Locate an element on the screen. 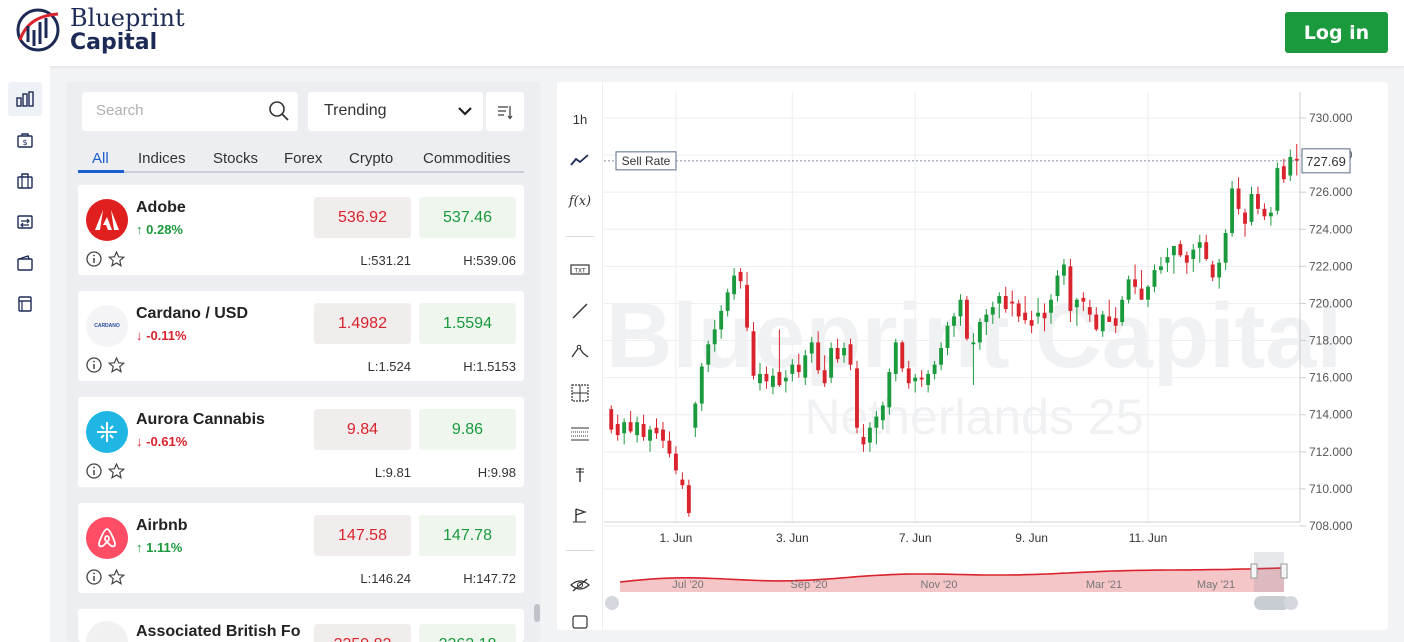 The width and height of the screenshot is (1404, 642). search-input is located at coordinates (176, 110).